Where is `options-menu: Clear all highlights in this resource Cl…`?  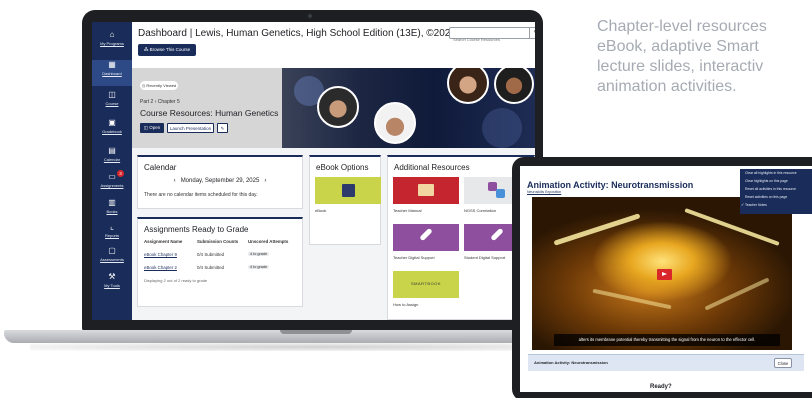 options-menu: Clear all highlights in this resource Cl… is located at coordinates (776, 191).